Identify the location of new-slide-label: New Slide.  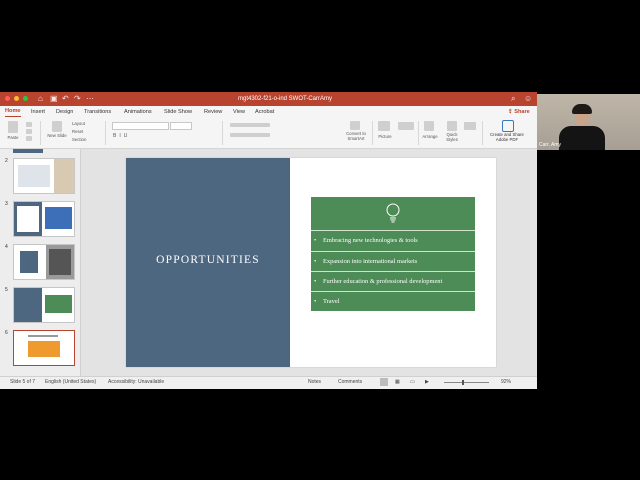
(57, 135).